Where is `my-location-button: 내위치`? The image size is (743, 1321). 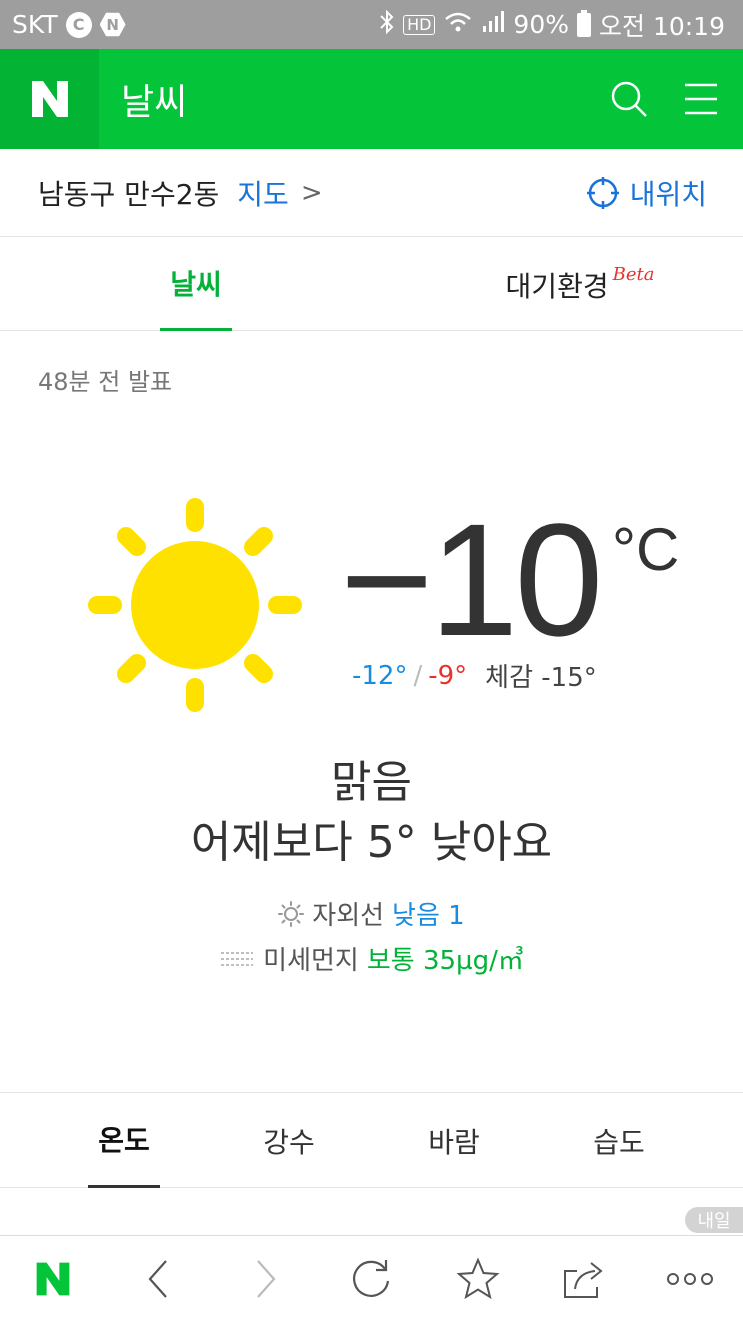
my-location-button: 내위치 is located at coordinates (646, 193).